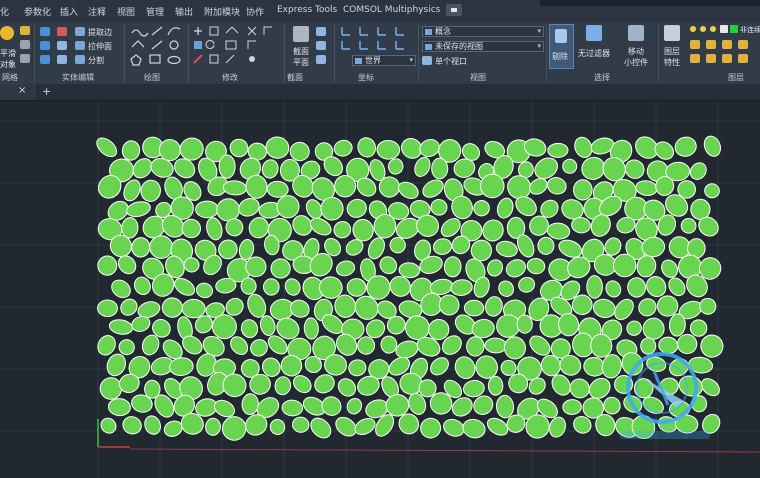 Image resolution: width=760 pixels, height=478 pixels. Describe the element at coordinates (236, 47) in the screenshot. I see `modify-tools-icon` at that location.